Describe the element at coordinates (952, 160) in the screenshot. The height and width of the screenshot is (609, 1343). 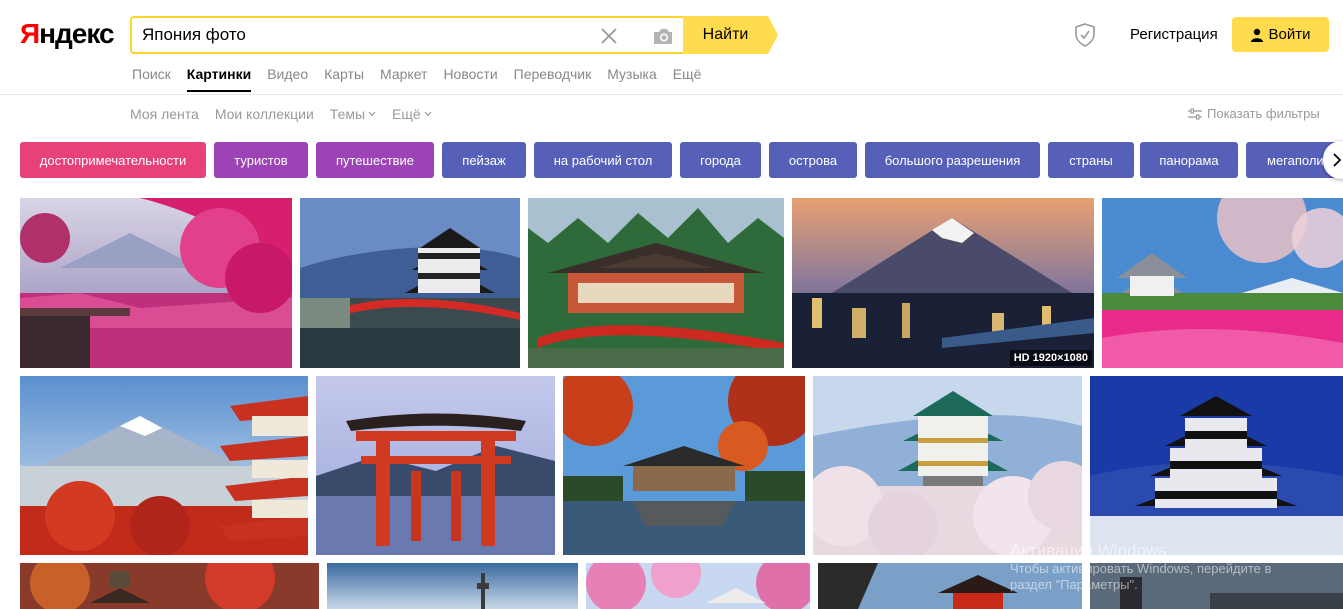
I see `tag-chip: большого разрешения` at that location.